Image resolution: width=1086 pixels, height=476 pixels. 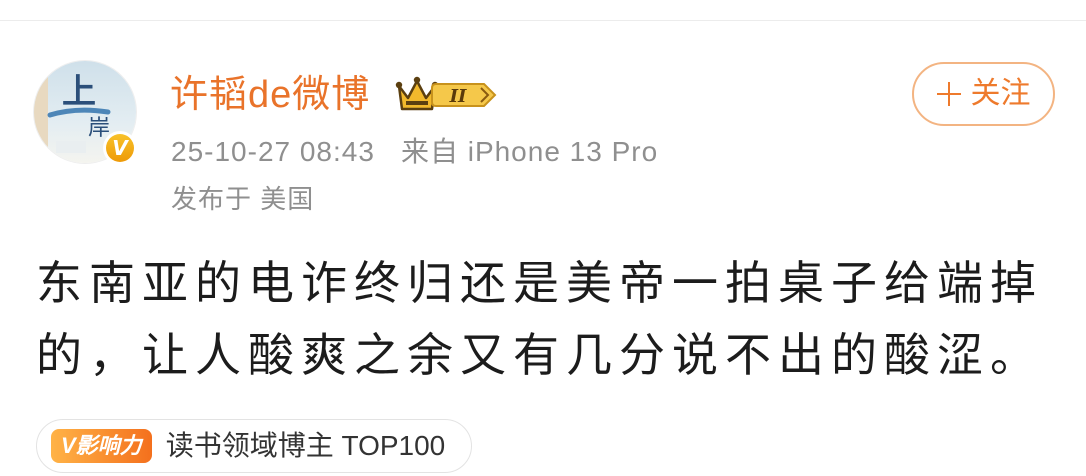 What do you see at coordinates (1000, 93) in the screenshot?
I see `follow-label: 关注` at bounding box center [1000, 93].